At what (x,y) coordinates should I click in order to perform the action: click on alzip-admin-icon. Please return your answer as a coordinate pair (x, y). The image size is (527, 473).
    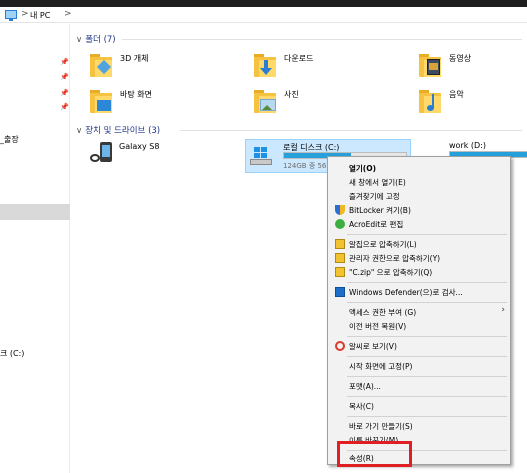
    Looking at the image, I should click on (340, 258).